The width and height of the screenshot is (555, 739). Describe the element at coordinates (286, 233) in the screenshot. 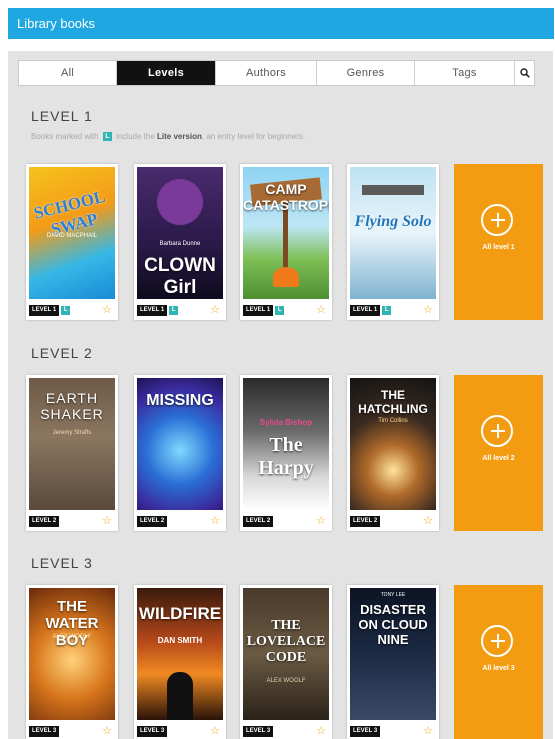

I see `book-cover: CAMP CATASTROPHE` at that location.